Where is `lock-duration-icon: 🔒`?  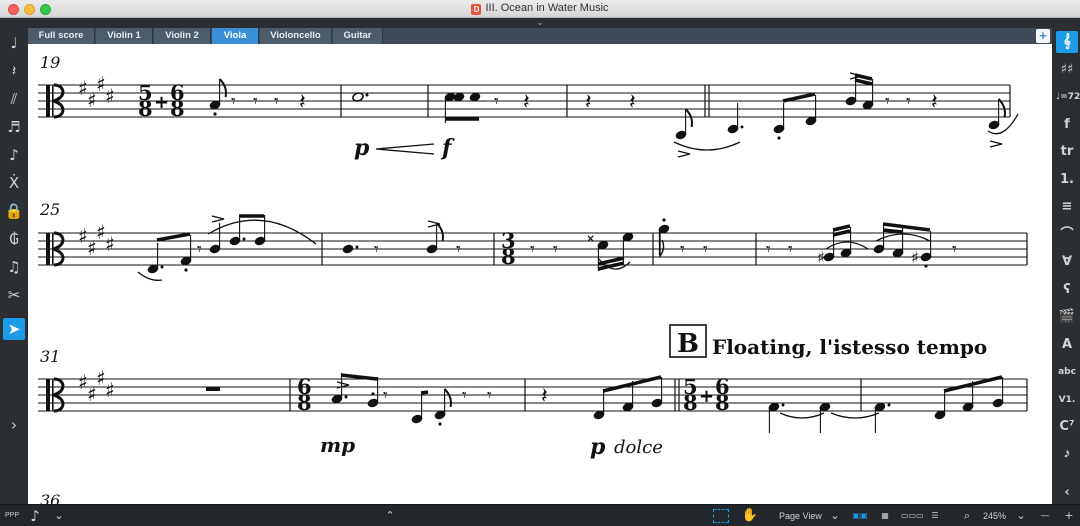
lock-duration-icon: 🔒 is located at coordinates (14, 211).